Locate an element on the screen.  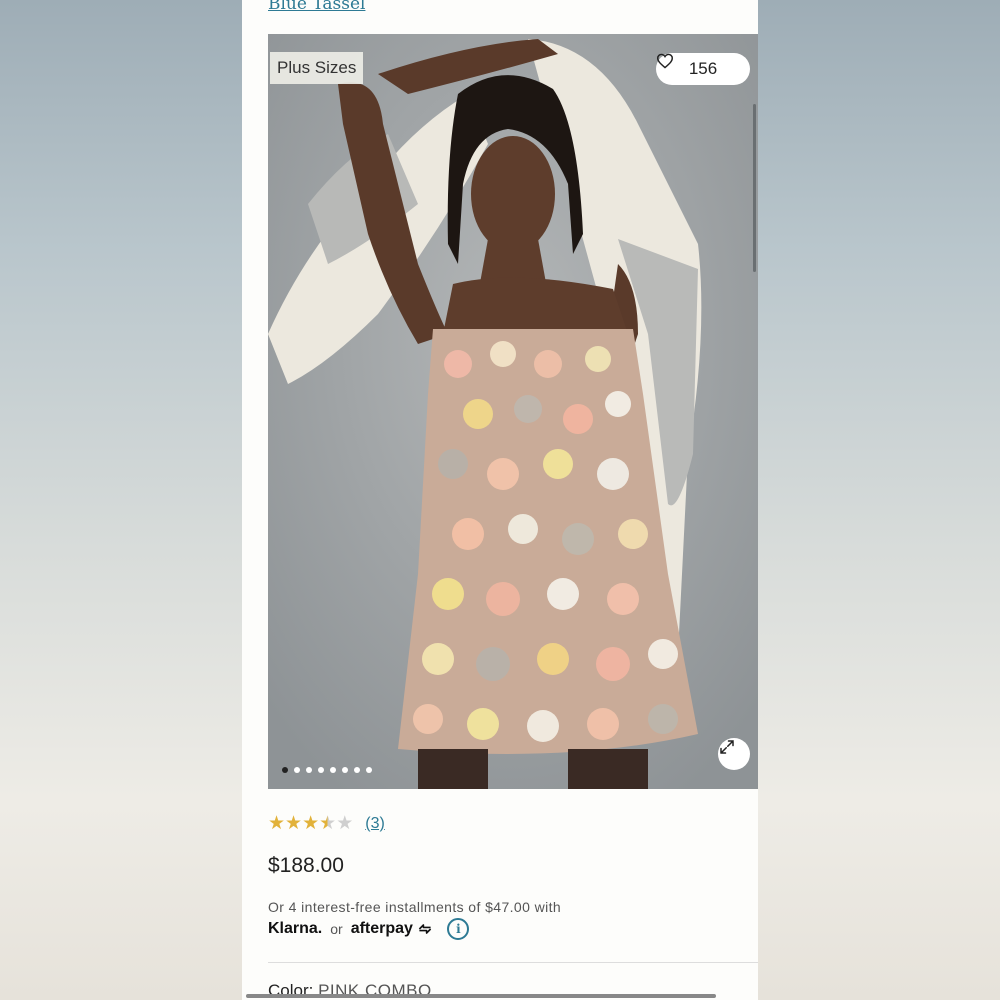
scrollbar is located at coordinates (754, 188).